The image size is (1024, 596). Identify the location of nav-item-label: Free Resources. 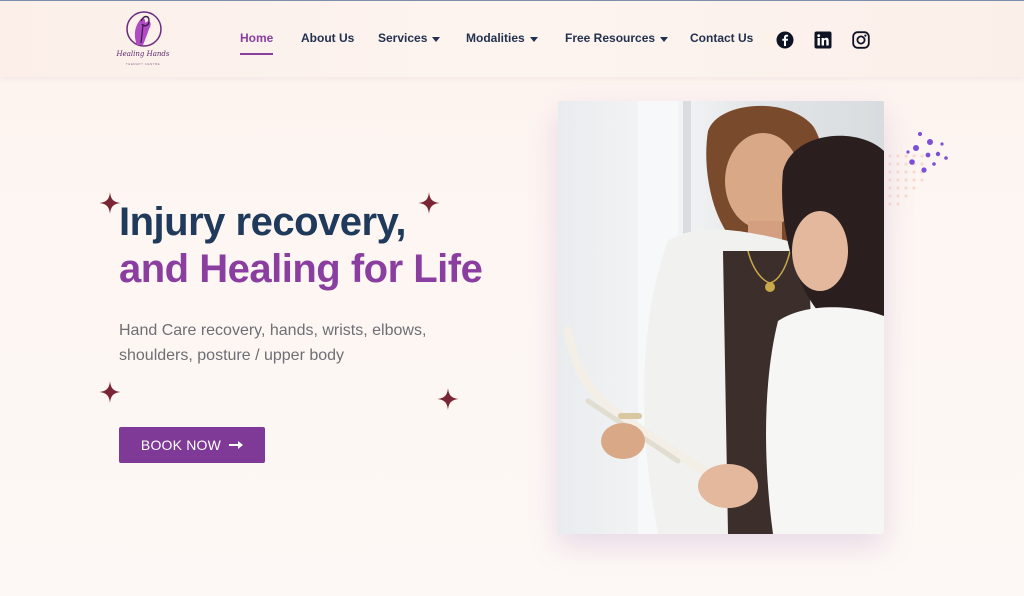
(610, 38).